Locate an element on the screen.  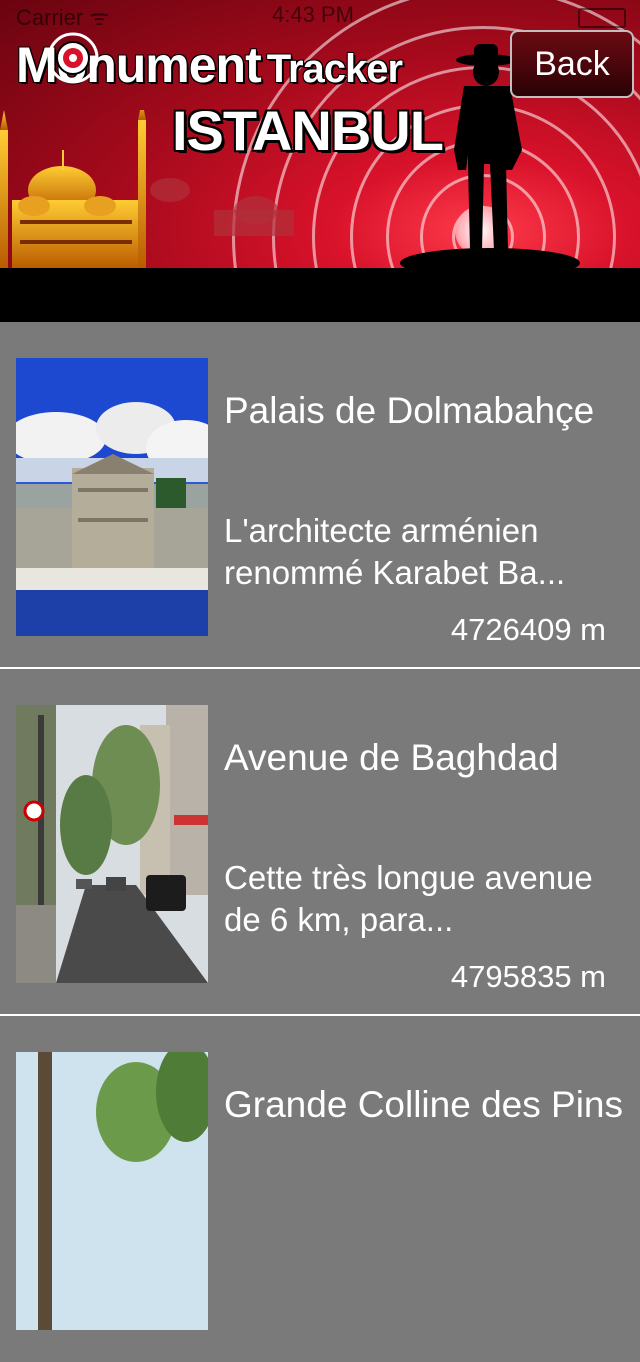
monument-name: Avenue de Baghdad is located at coordinates (391, 757).